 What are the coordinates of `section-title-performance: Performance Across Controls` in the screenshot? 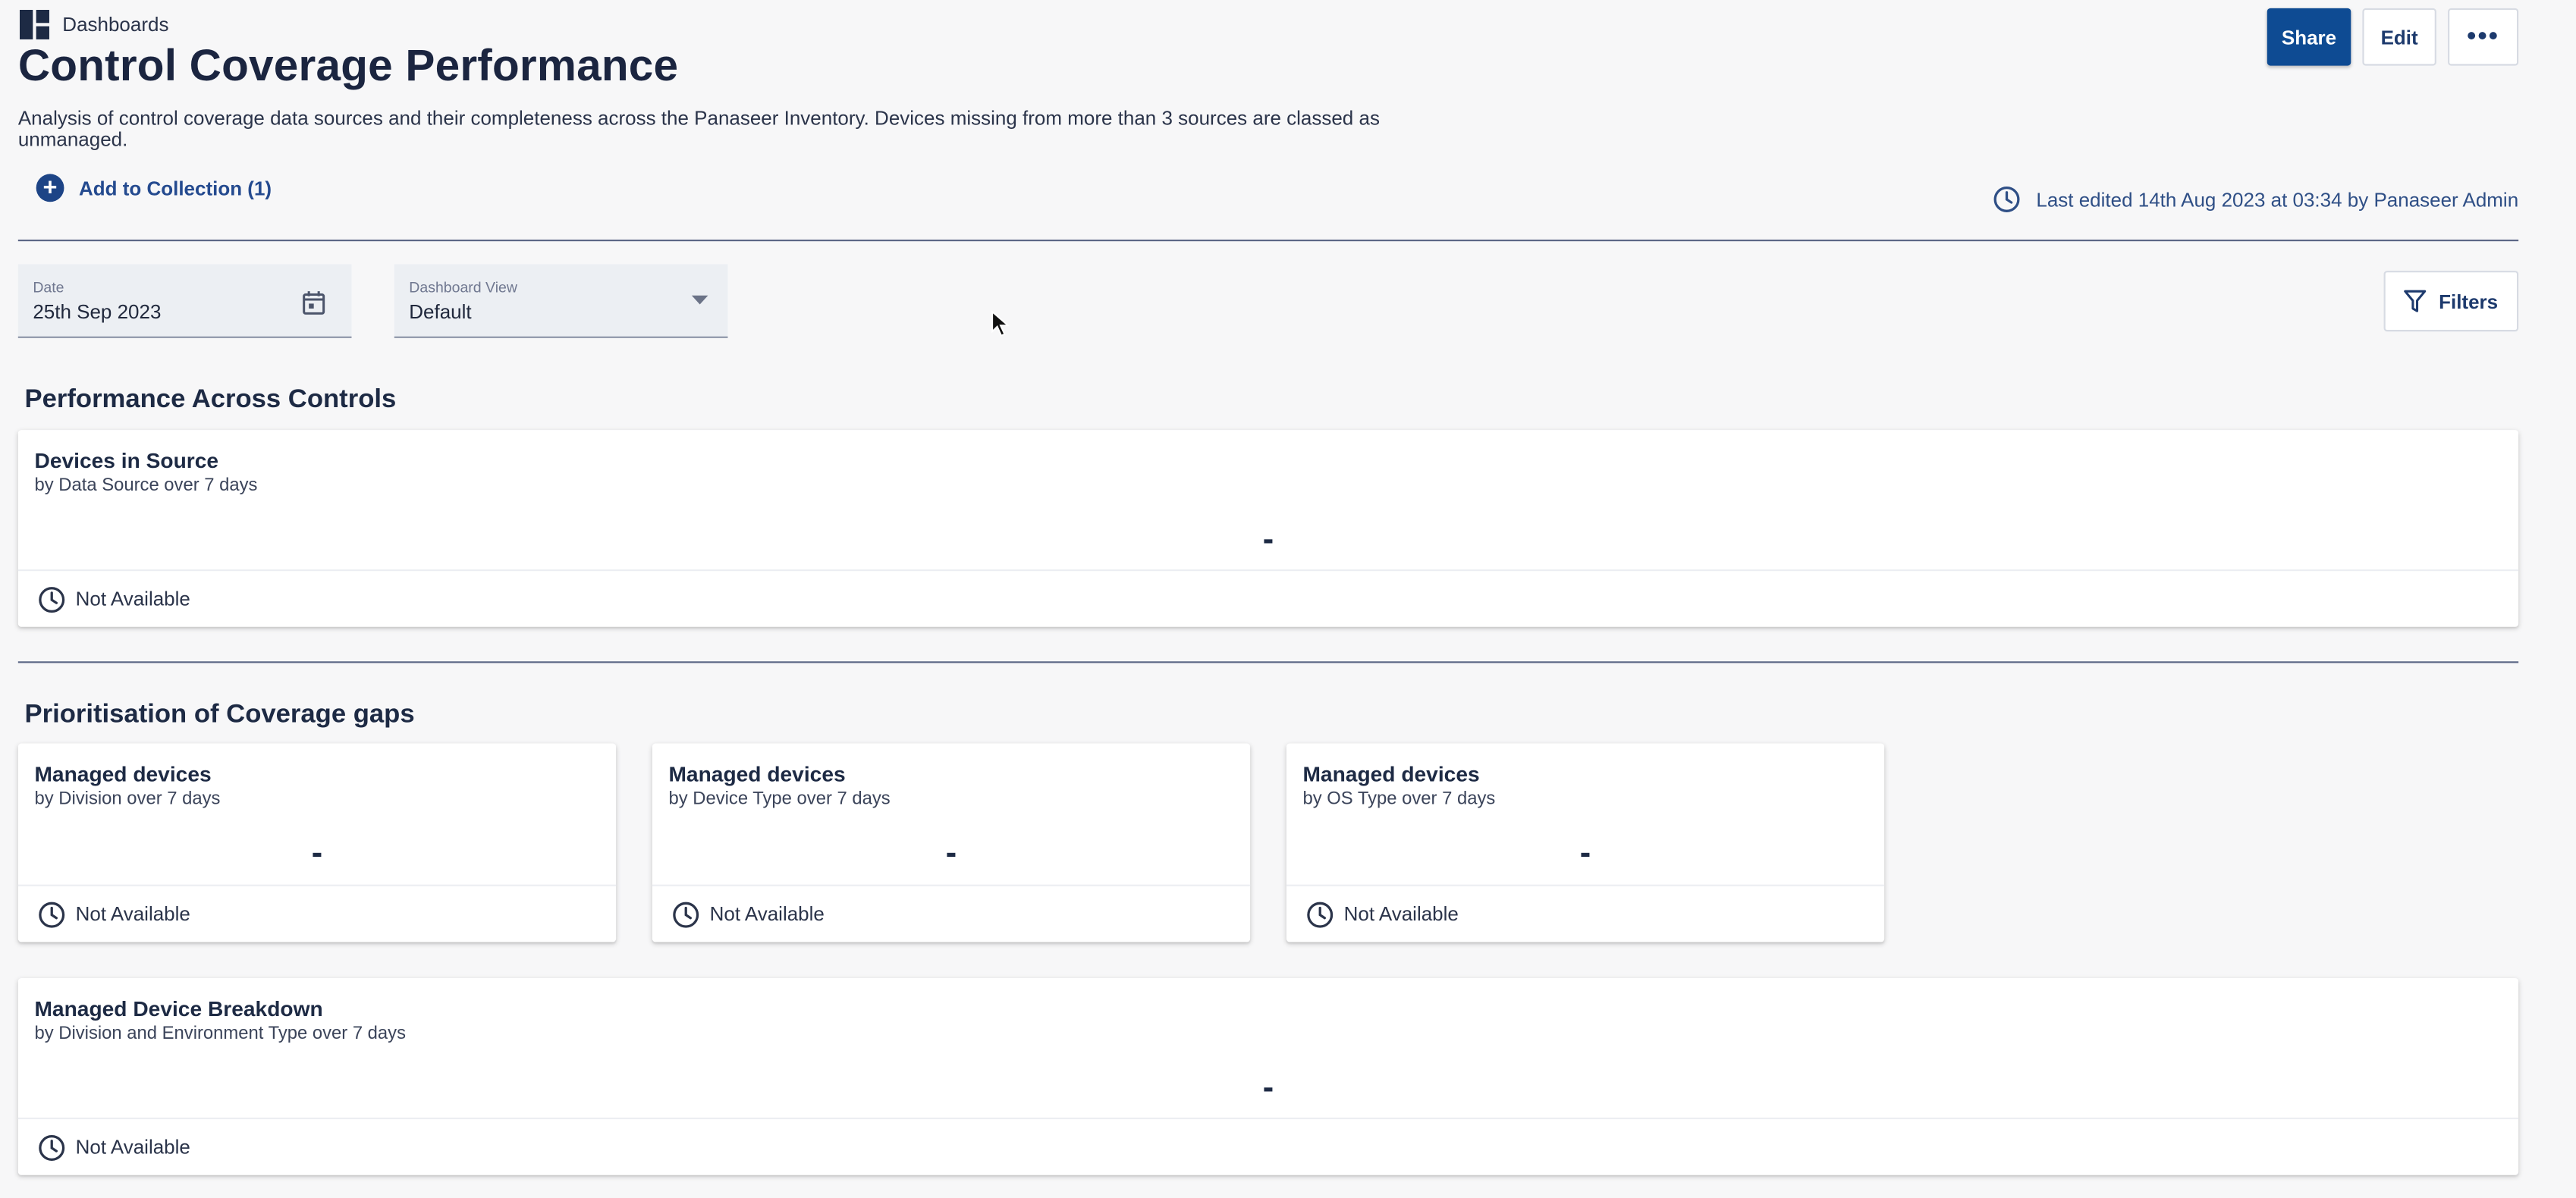 It's located at (210, 399).